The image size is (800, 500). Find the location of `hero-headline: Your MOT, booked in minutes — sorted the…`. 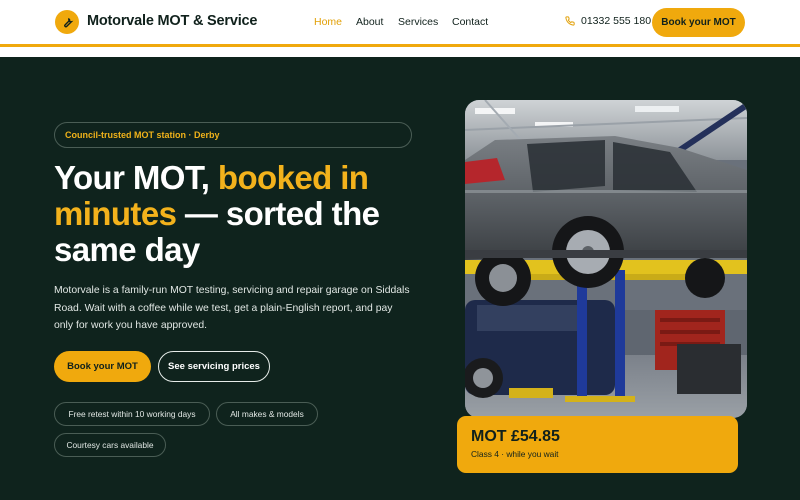

hero-headline: Your MOT, booked in minutes — sorted the… is located at coordinates (244, 214).